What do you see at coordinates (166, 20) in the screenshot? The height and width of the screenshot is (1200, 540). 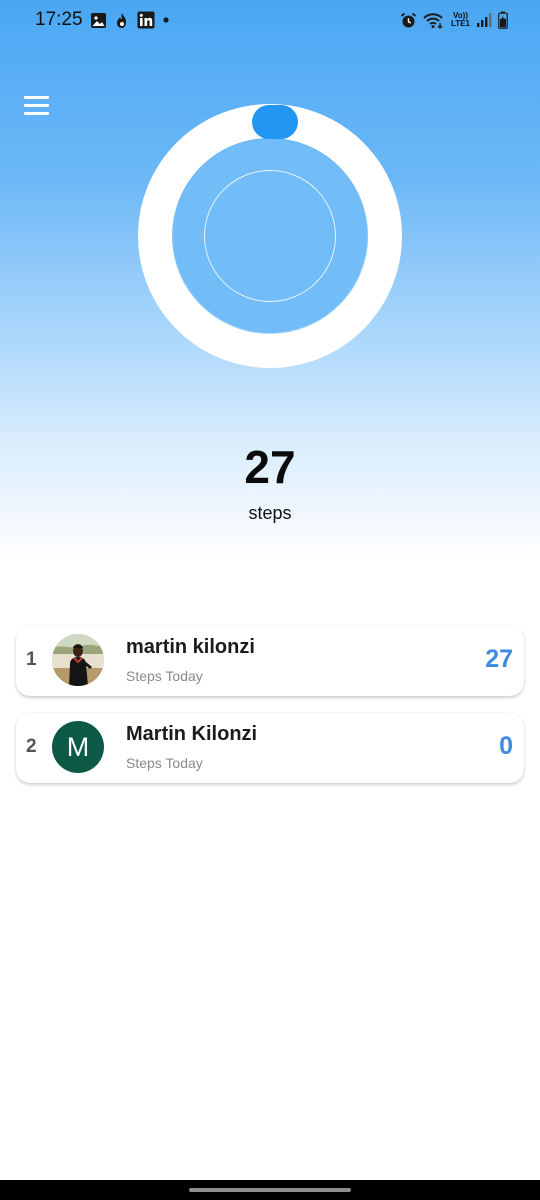 I see `dot-icon` at bounding box center [166, 20].